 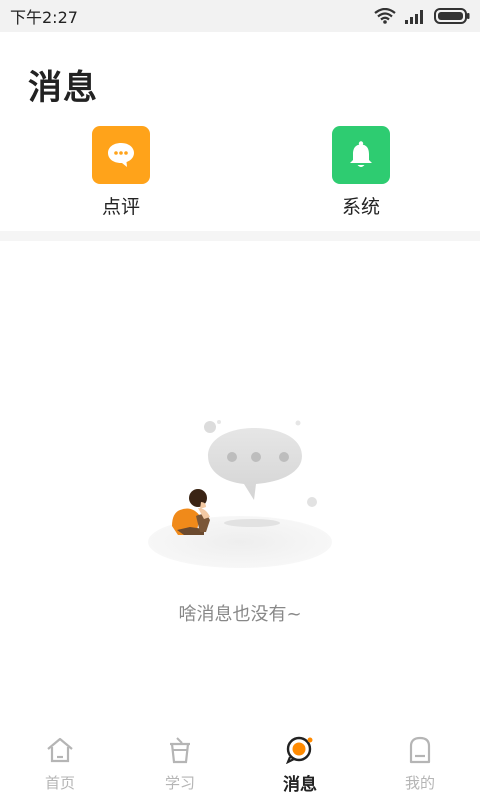 I want to click on bell-icon, so click(x=361, y=155).